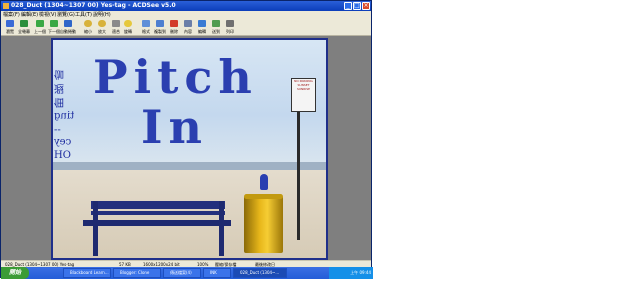  I want to click on task-transfer: 傳送檔案(4), so click(182, 273).